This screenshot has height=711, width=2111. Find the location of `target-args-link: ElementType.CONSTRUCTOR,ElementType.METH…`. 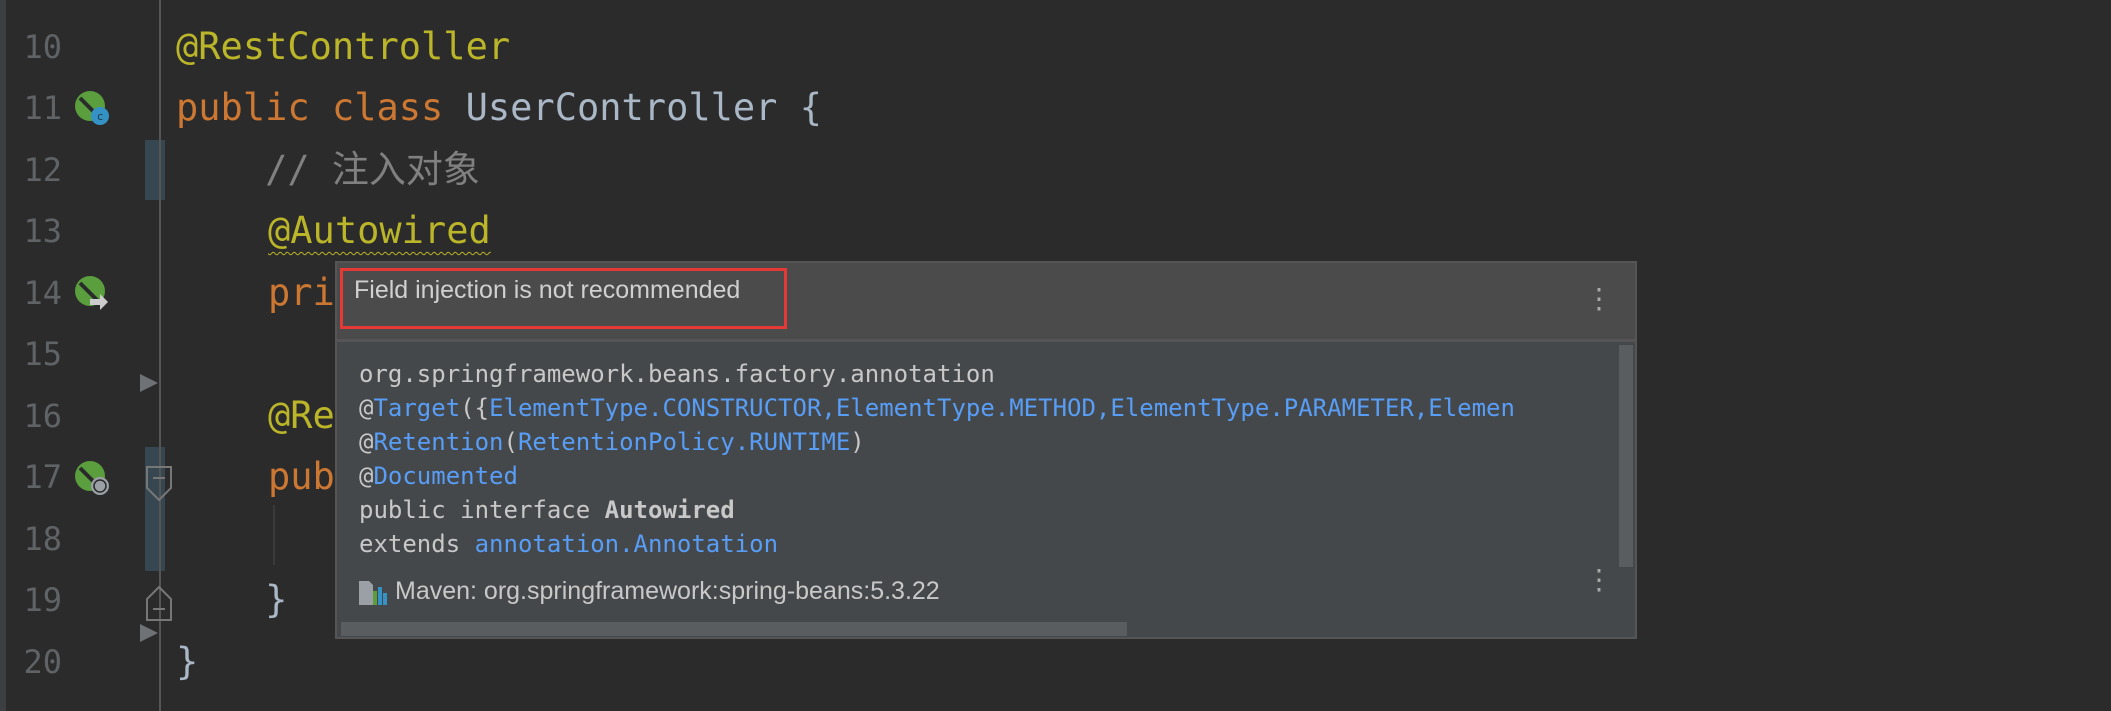

target-args-link: ElementType.CONSTRUCTOR,ElementType.METH… is located at coordinates (1002, 408).